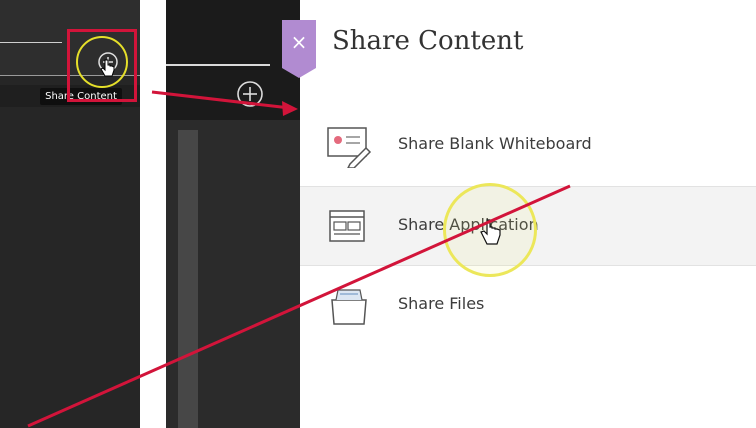 This screenshot has height=428, width=756. What do you see at coordinates (495, 143) in the screenshot?
I see `share-blank-whiteboard-label: Share Blank Whiteboard` at bounding box center [495, 143].